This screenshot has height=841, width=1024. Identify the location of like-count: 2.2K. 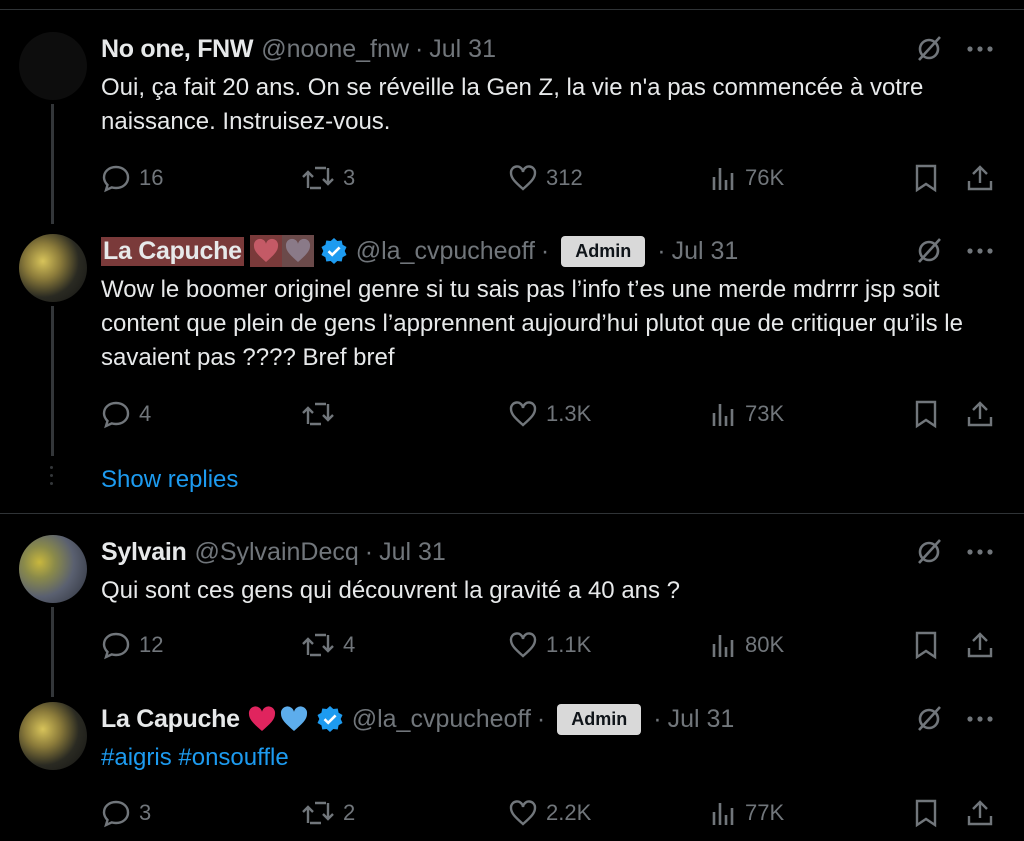
(569, 812).